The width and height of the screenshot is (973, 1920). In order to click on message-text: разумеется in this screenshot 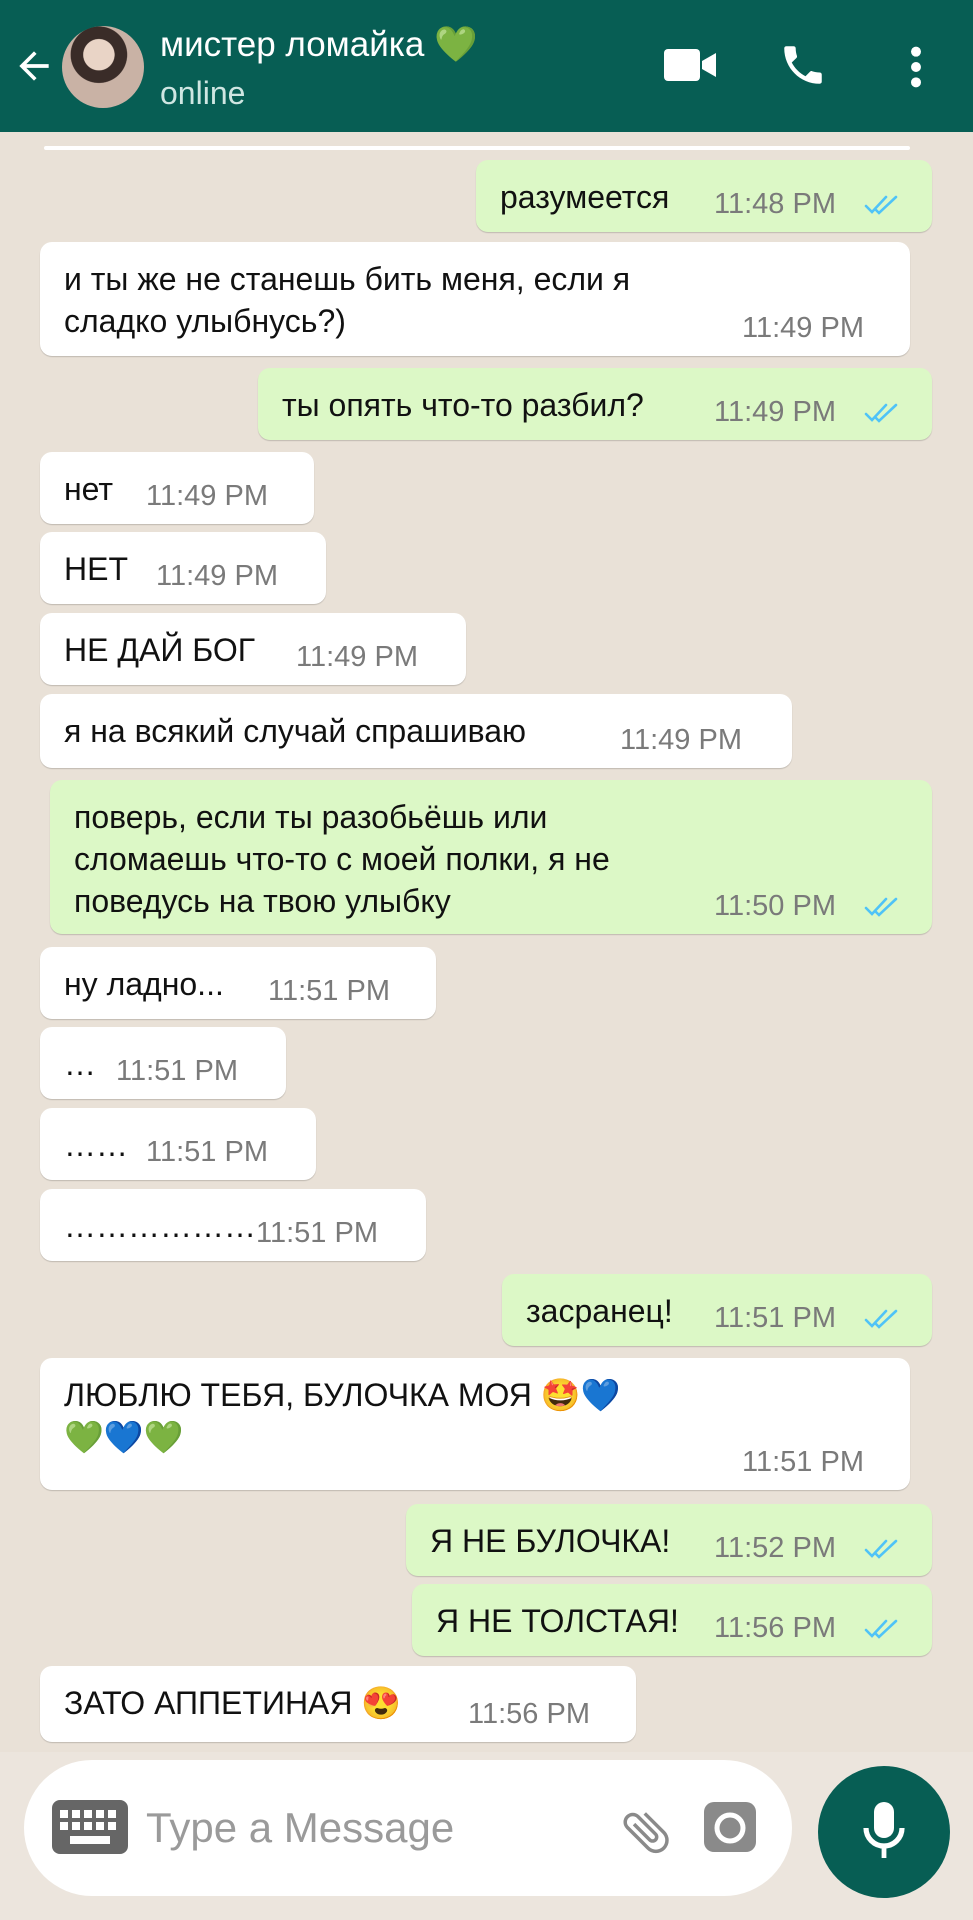, I will do `click(585, 197)`.